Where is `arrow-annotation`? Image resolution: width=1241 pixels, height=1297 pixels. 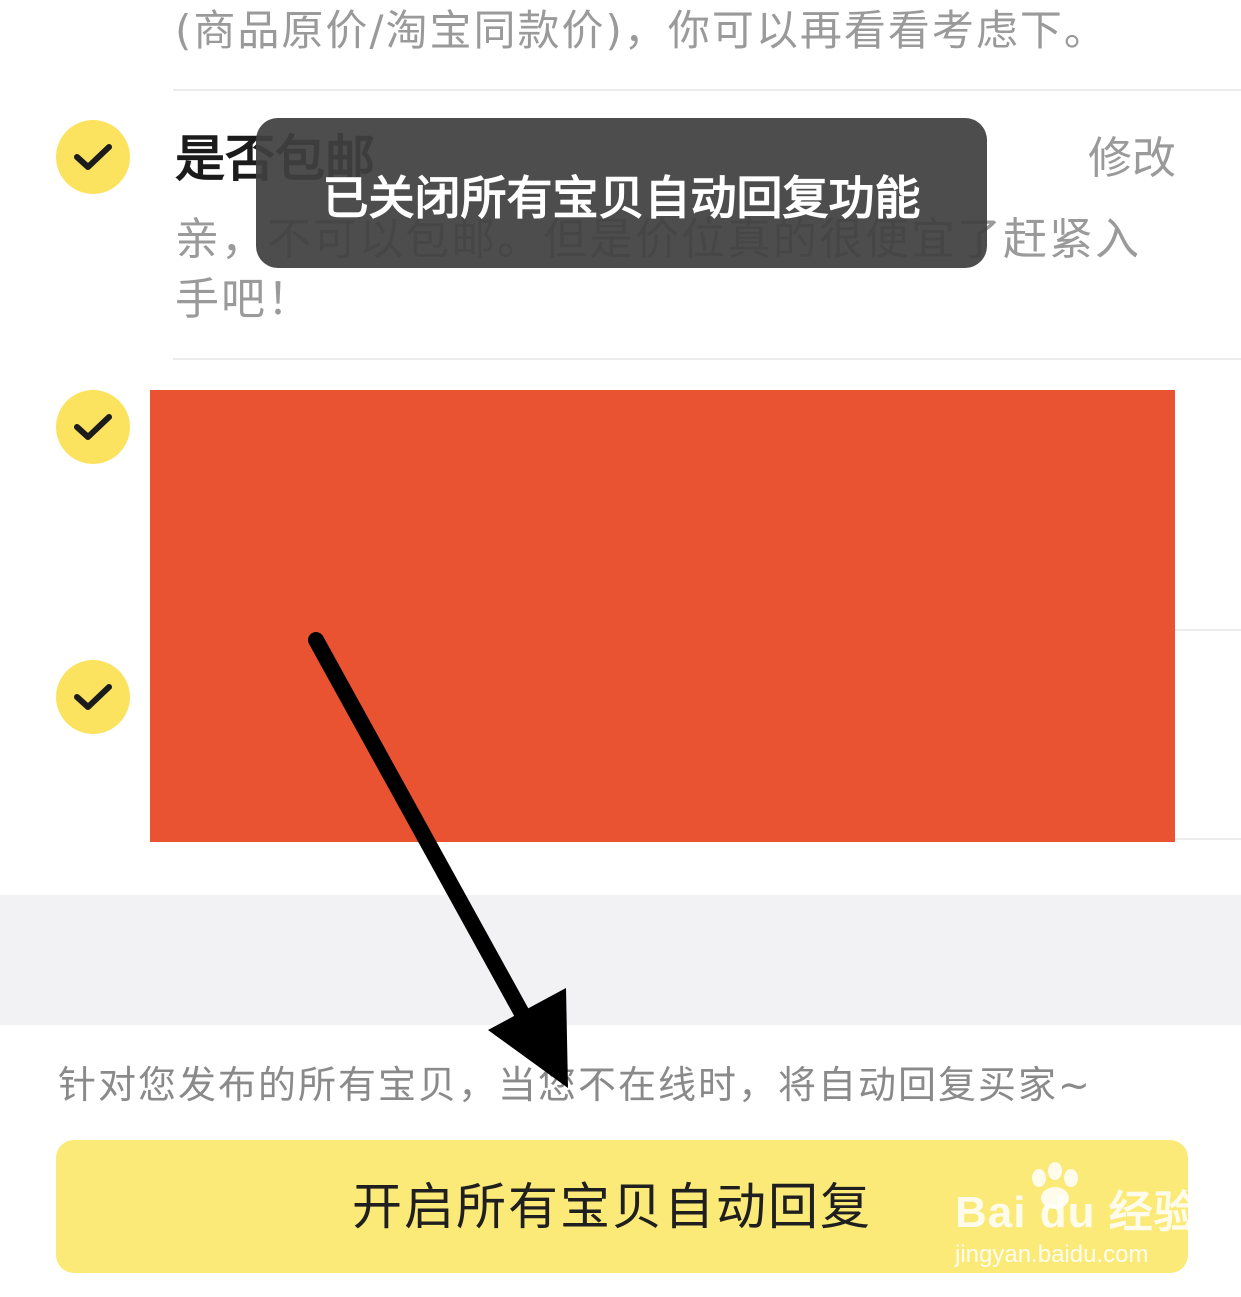 arrow-annotation is located at coordinates (438, 860).